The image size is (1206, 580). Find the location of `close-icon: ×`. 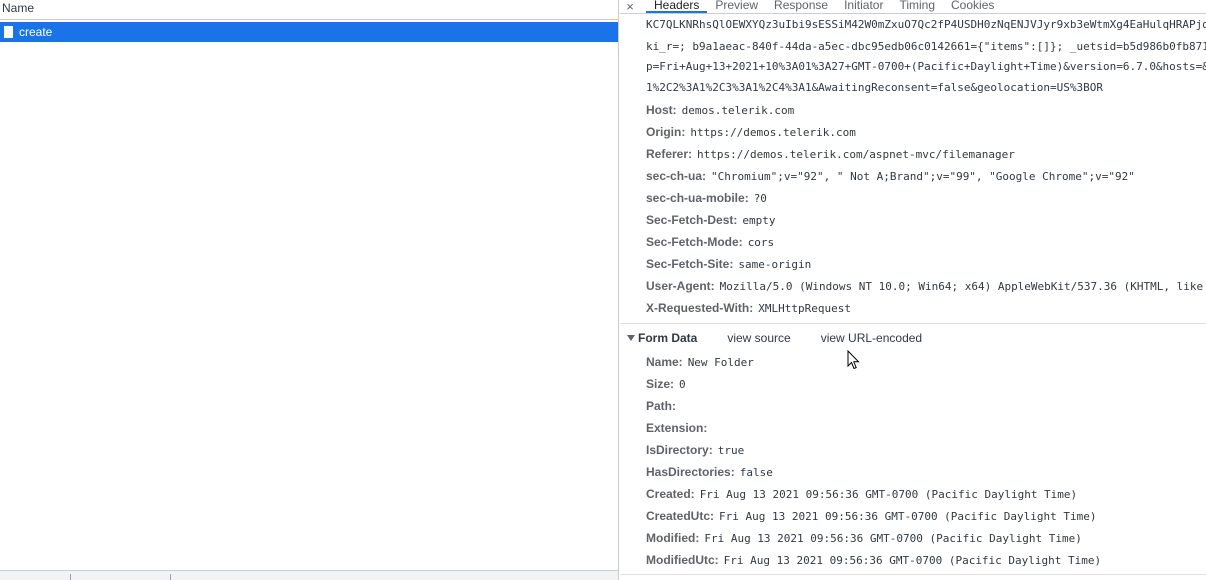

close-icon: × is located at coordinates (630, 6).